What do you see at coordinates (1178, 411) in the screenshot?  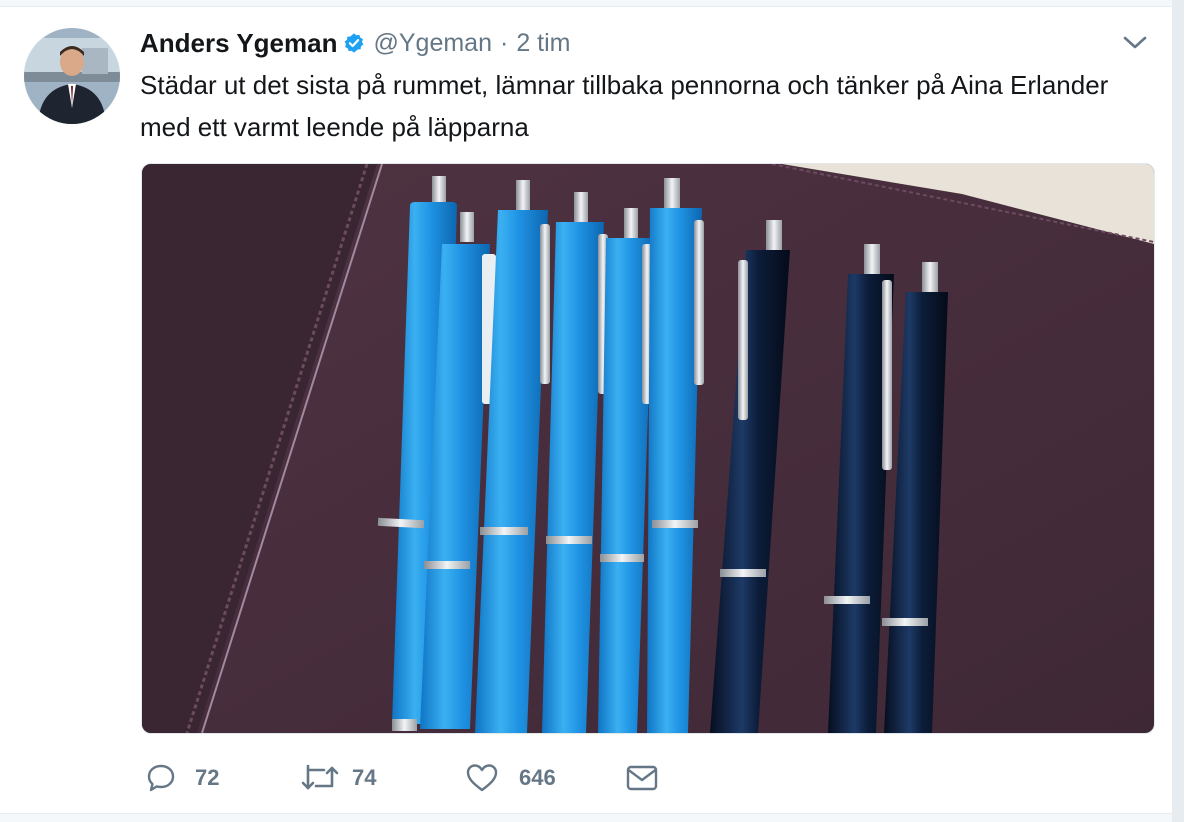 I see `scrollbar-track` at bounding box center [1178, 411].